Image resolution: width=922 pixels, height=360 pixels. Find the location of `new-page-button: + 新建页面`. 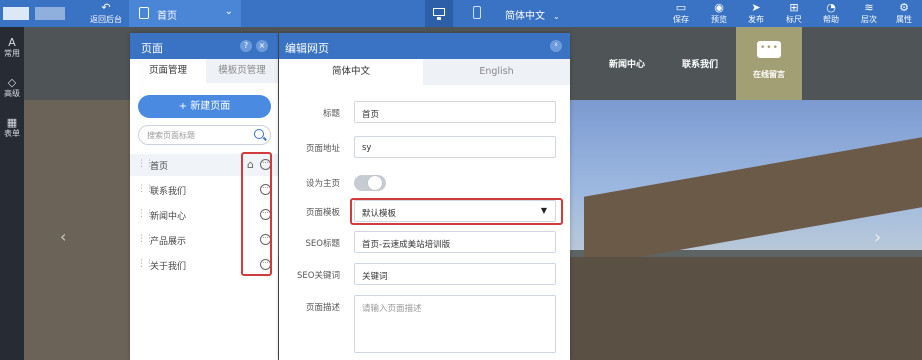

new-page-button: + 新建页面 is located at coordinates (204, 106).